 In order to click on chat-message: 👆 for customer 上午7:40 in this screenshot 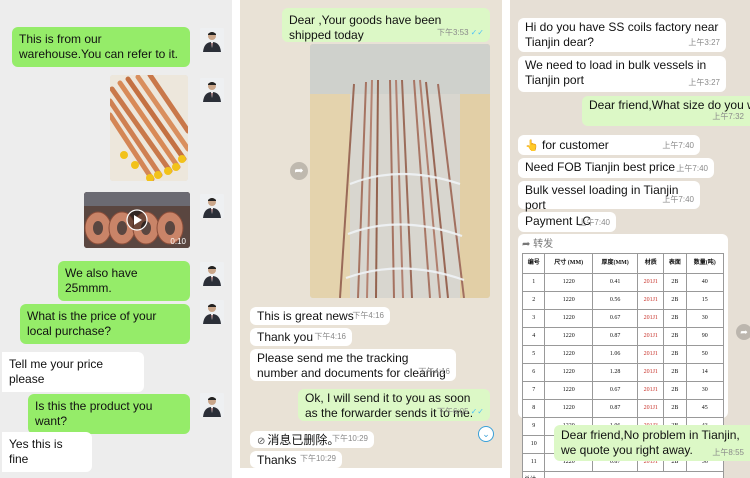, I will do `click(609, 145)`.